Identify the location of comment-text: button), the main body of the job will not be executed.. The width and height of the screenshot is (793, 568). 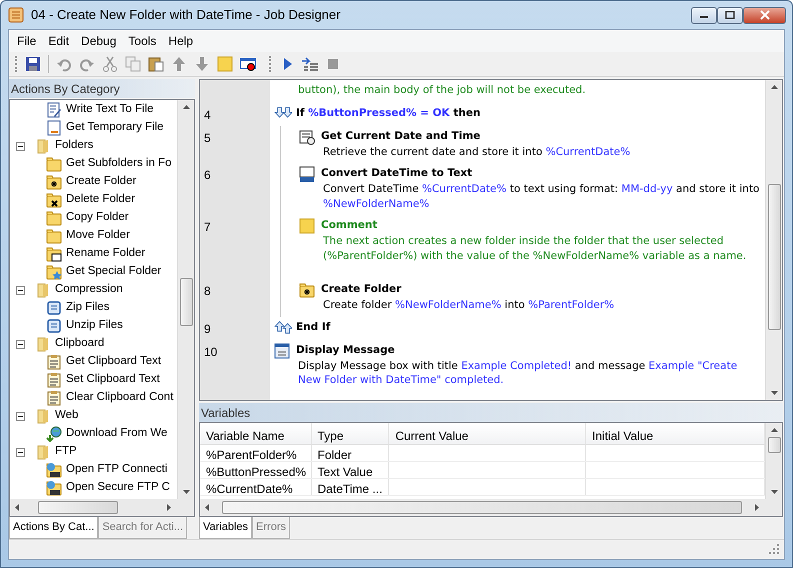
(442, 90).